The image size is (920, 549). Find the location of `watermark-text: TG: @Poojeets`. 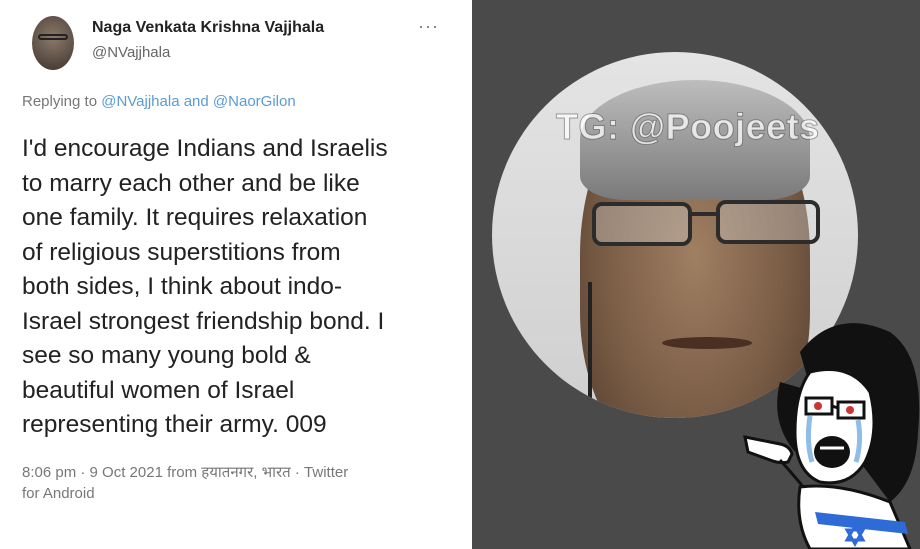

watermark-text: TG: @Poojeets is located at coordinates (688, 127).